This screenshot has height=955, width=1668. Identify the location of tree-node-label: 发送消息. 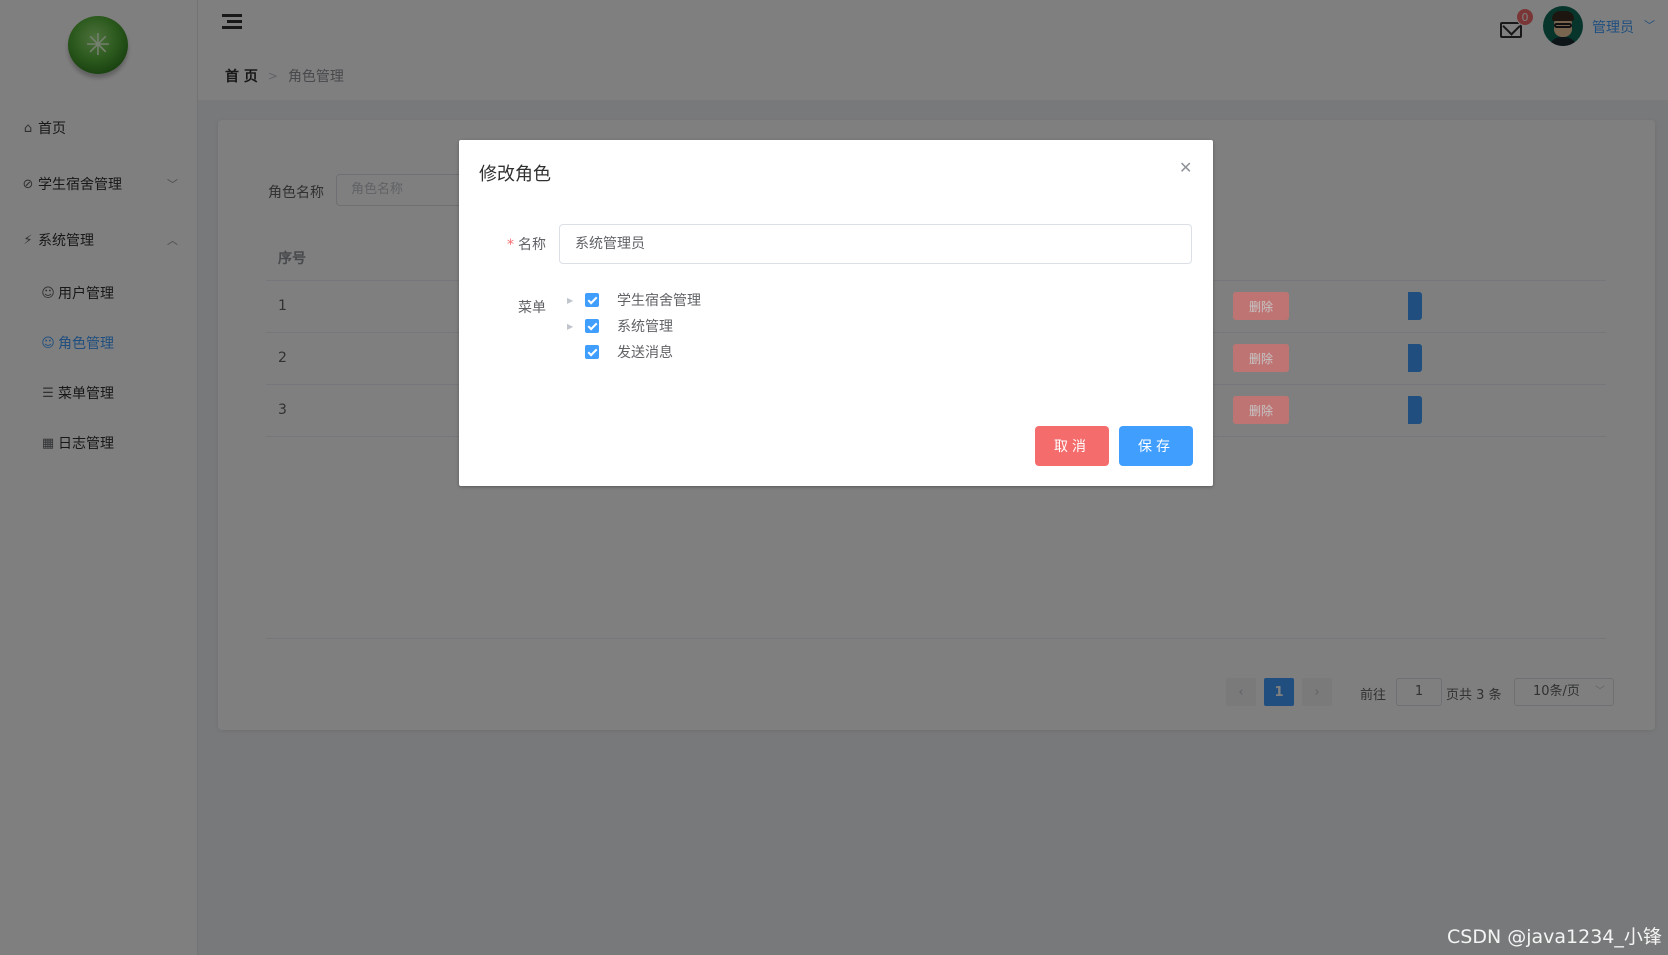
(645, 353).